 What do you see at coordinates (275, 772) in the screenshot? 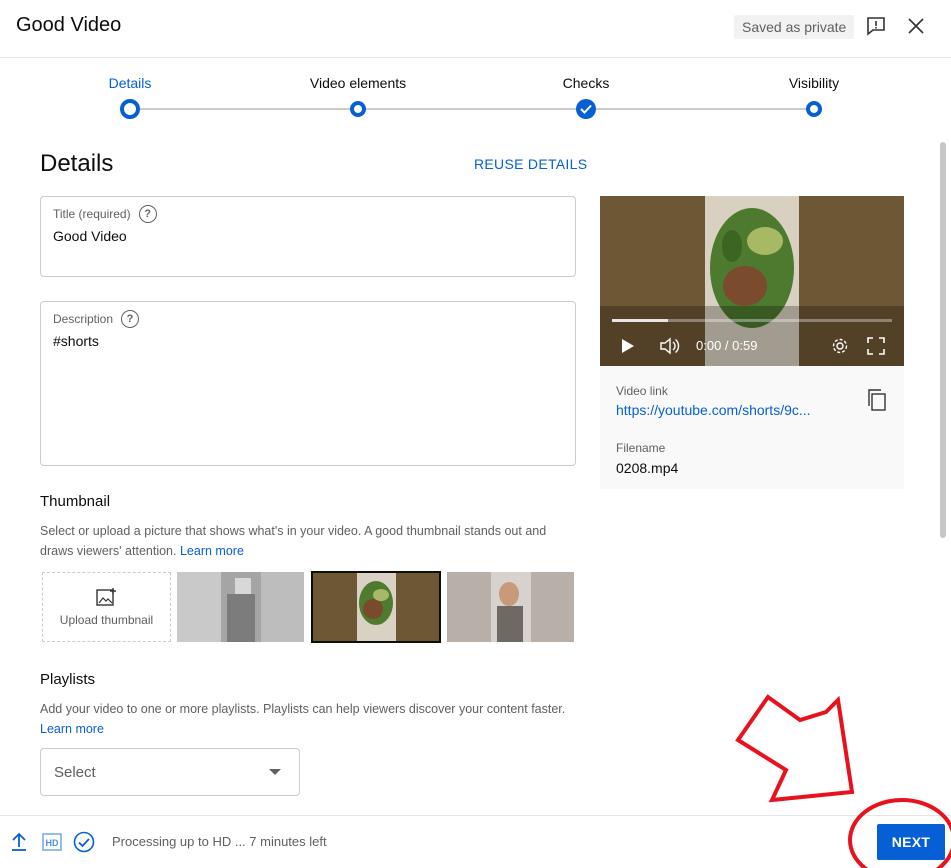
I see `dropdown-arrow-icon` at bounding box center [275, 772].